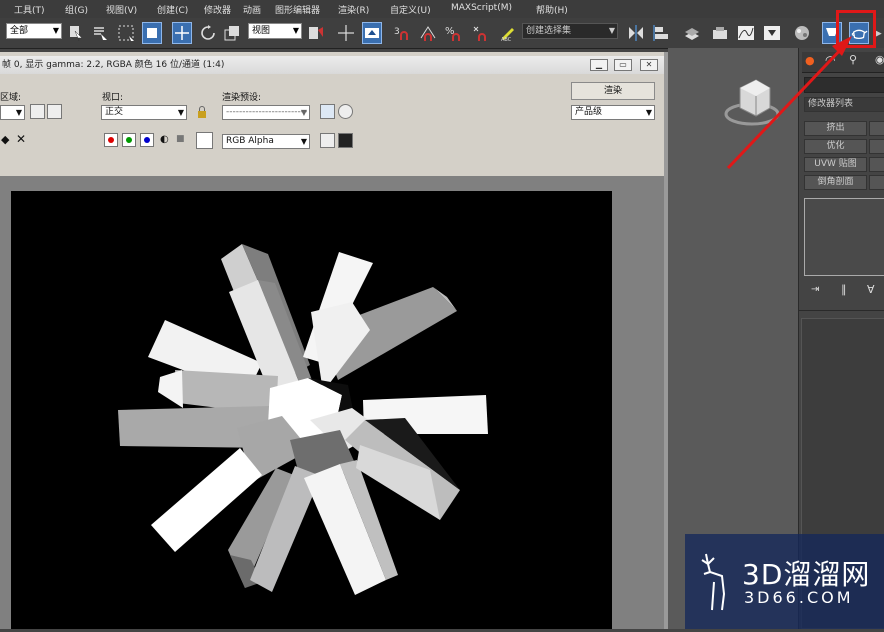 The width and height of the screenshot is (884, 632). What do you see at coordinates (353, 9) in the screenshot?
I see `menu-rendering: 渲染(R)` at bounding box center [353, 9].